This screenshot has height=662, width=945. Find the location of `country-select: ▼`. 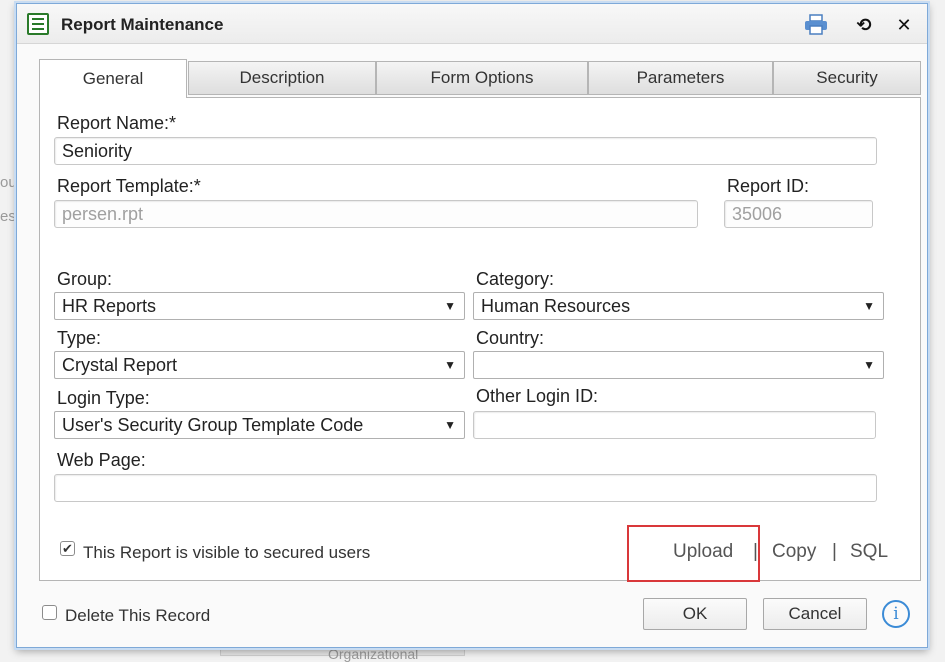

country-select: ▼ is located at coordinates (678, 365).